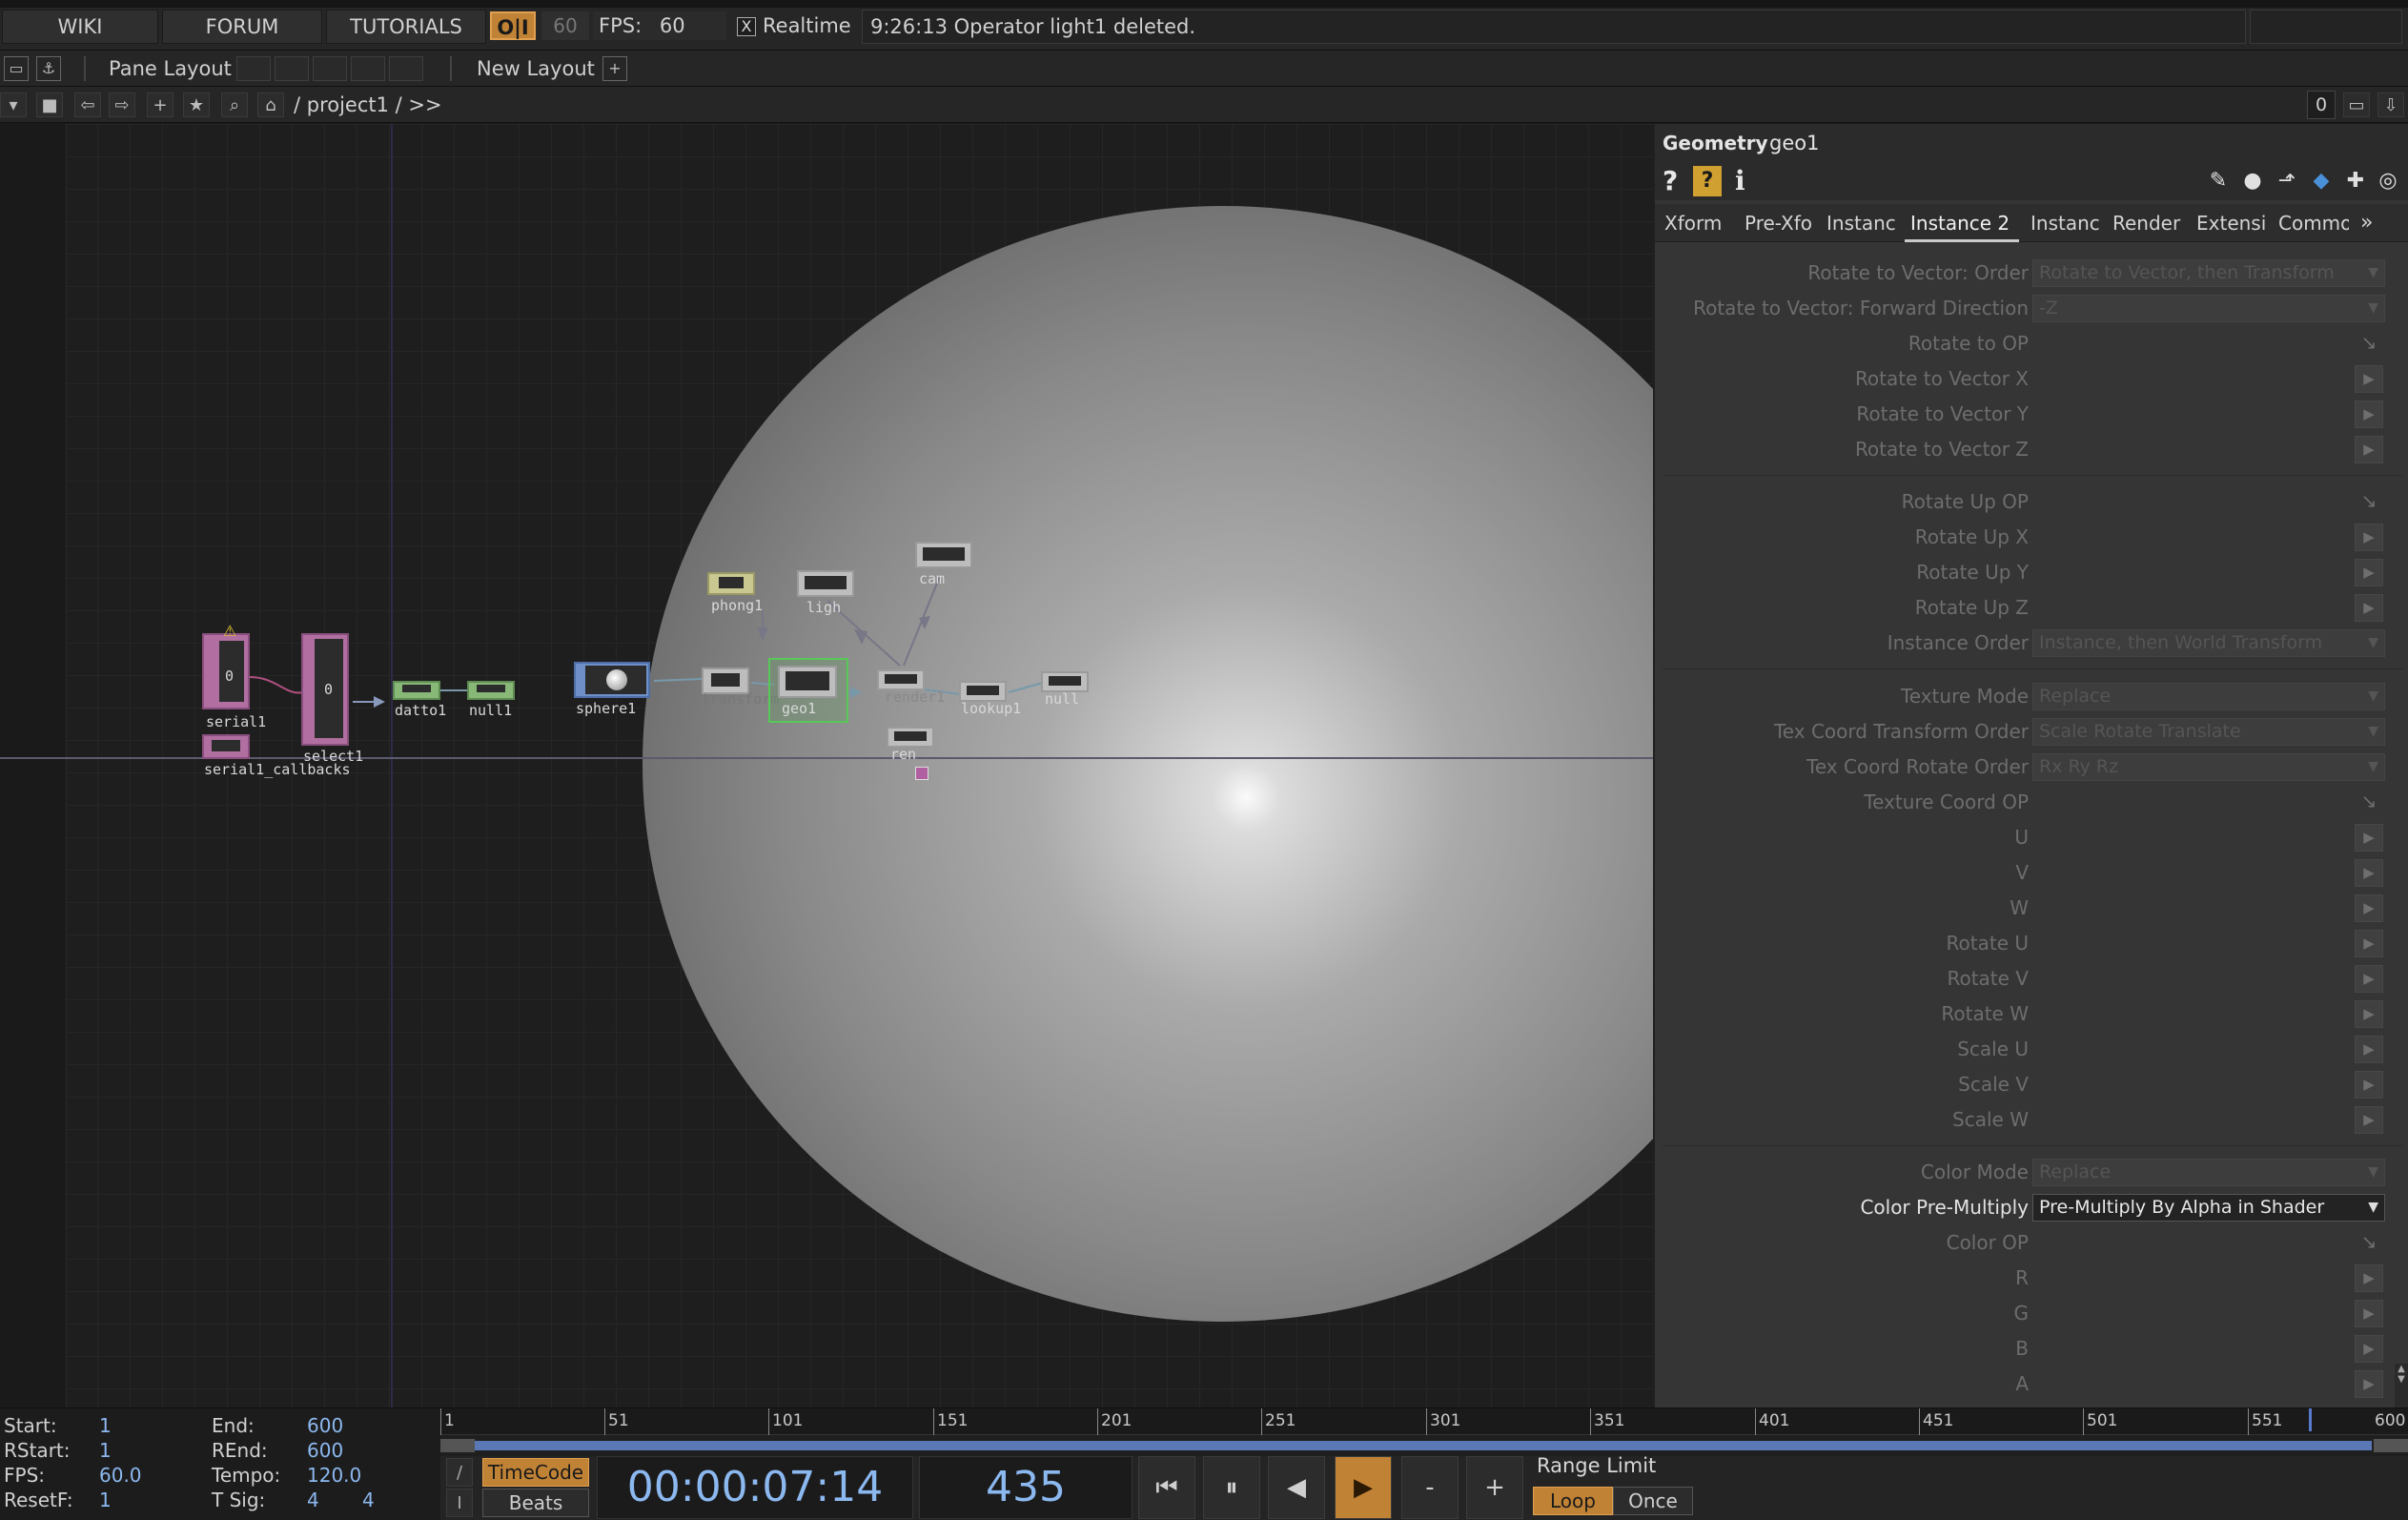  What do you see at coordinates (2374, 223) in the screenshot?
I see `tabs-overflow-icon: »` at bounding box center [2374, 223].